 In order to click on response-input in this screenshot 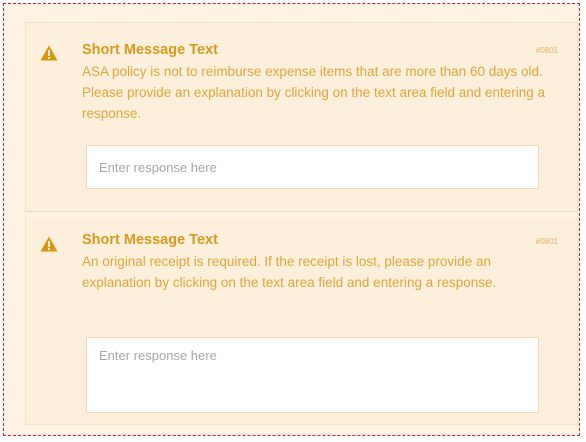, I will do `click(312, 167)`.